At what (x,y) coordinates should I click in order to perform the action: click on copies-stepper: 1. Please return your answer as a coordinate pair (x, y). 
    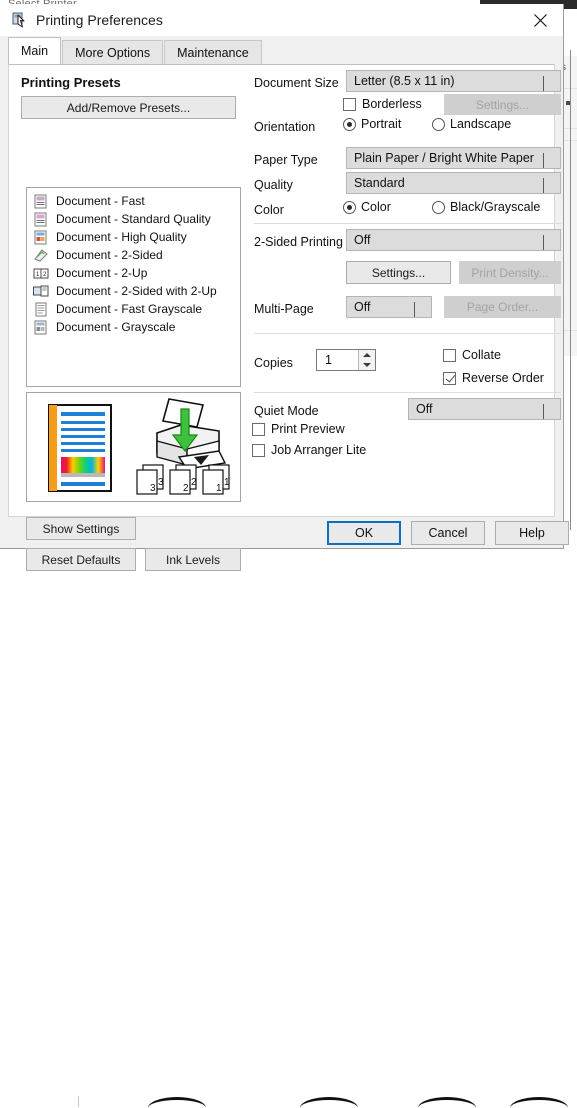
    Looking at the image, I should click on (346, 360).